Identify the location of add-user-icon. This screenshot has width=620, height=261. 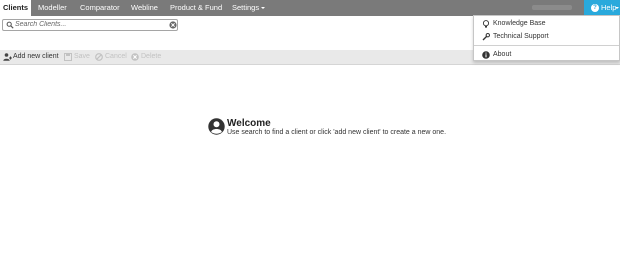
(7, 57).